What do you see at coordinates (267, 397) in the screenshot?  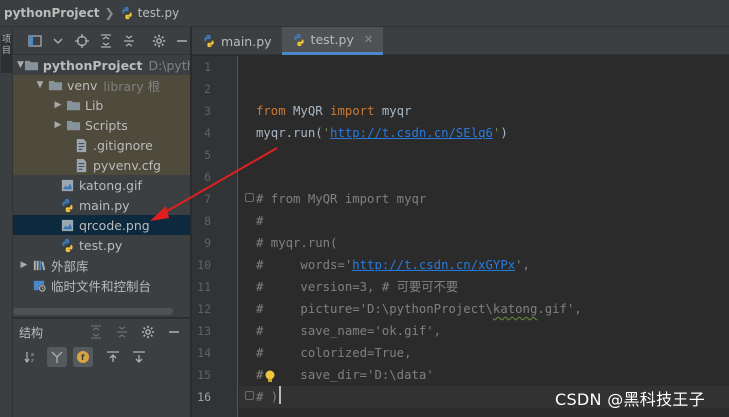 I see `code-token: # )` at bounding box center [267, 397].